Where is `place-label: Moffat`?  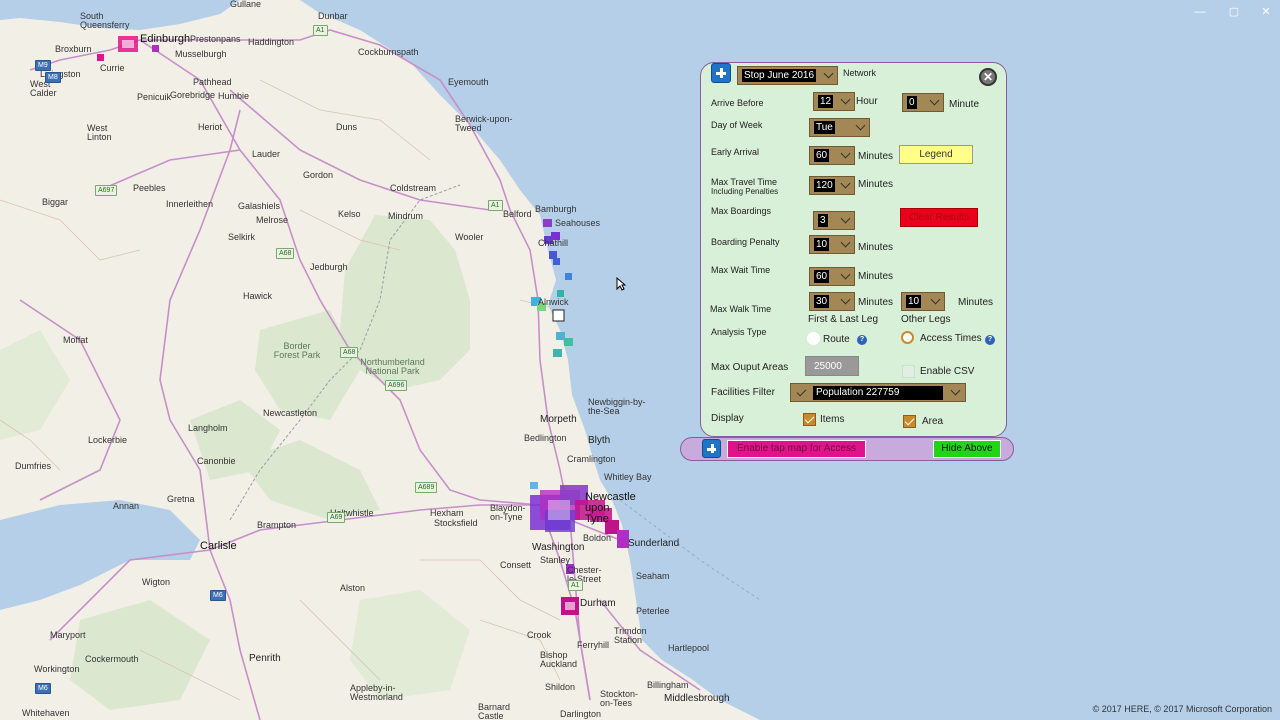
place-label: Moffat is located at coordinates (75, 340).